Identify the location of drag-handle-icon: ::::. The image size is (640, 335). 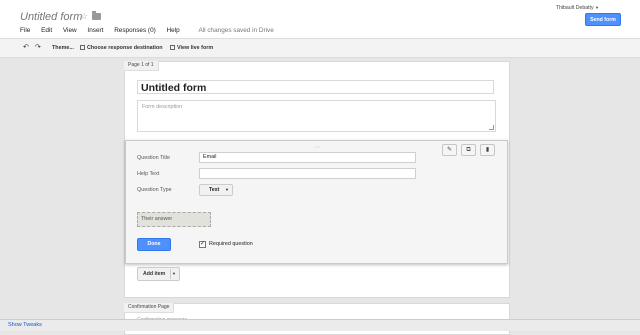
(317, 146).